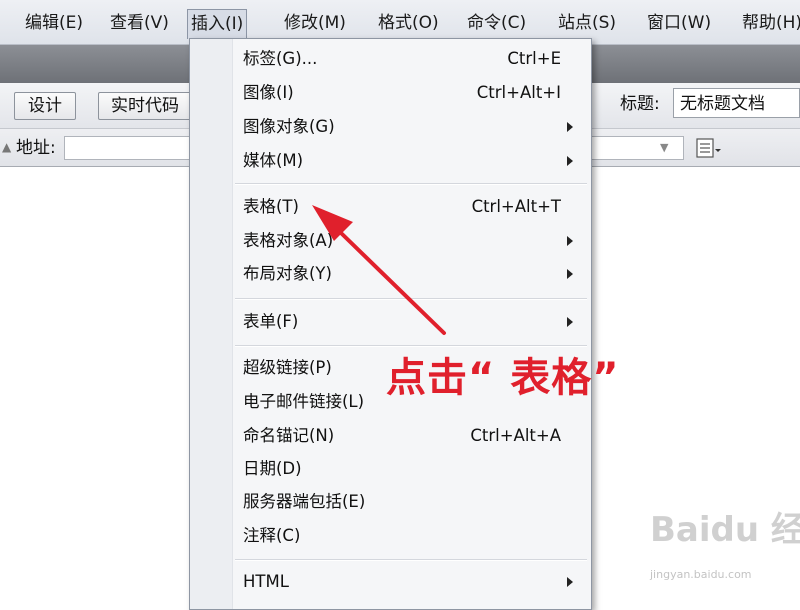 The image size is (800, 610). What do you see at coordinates (270, 322) in the screenshot?
I see `menu-item-form: 表单(F)` at bounding box center [270, 322].